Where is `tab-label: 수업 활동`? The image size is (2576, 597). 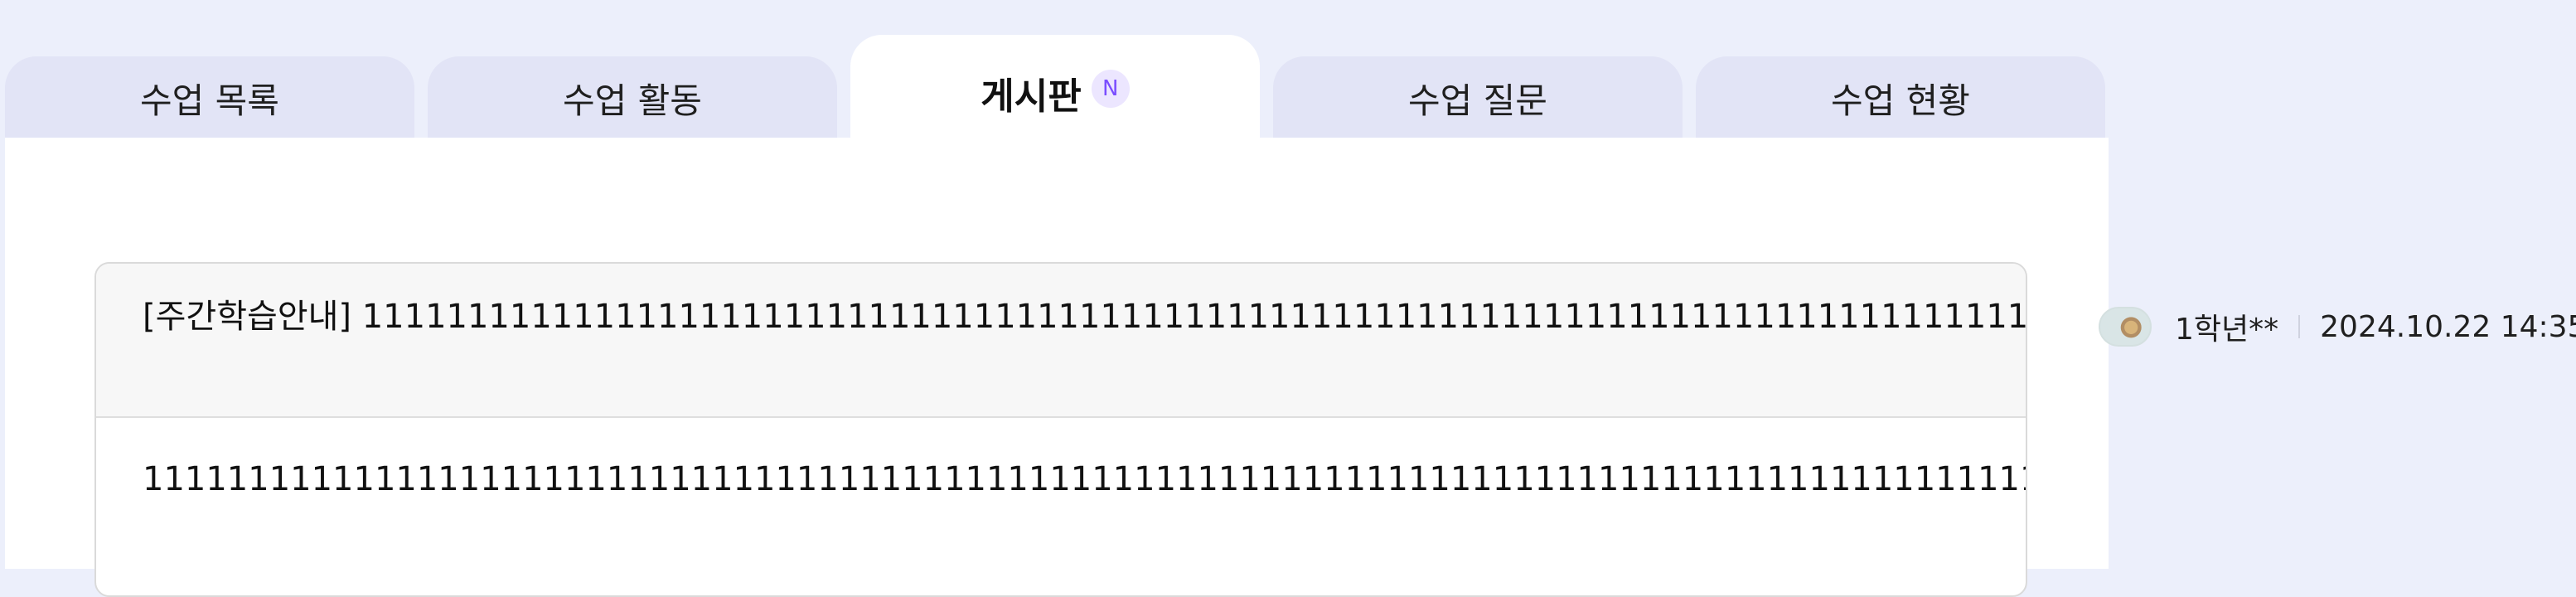
tab-label: 수업 활동 is located at coordinates (632, 100).